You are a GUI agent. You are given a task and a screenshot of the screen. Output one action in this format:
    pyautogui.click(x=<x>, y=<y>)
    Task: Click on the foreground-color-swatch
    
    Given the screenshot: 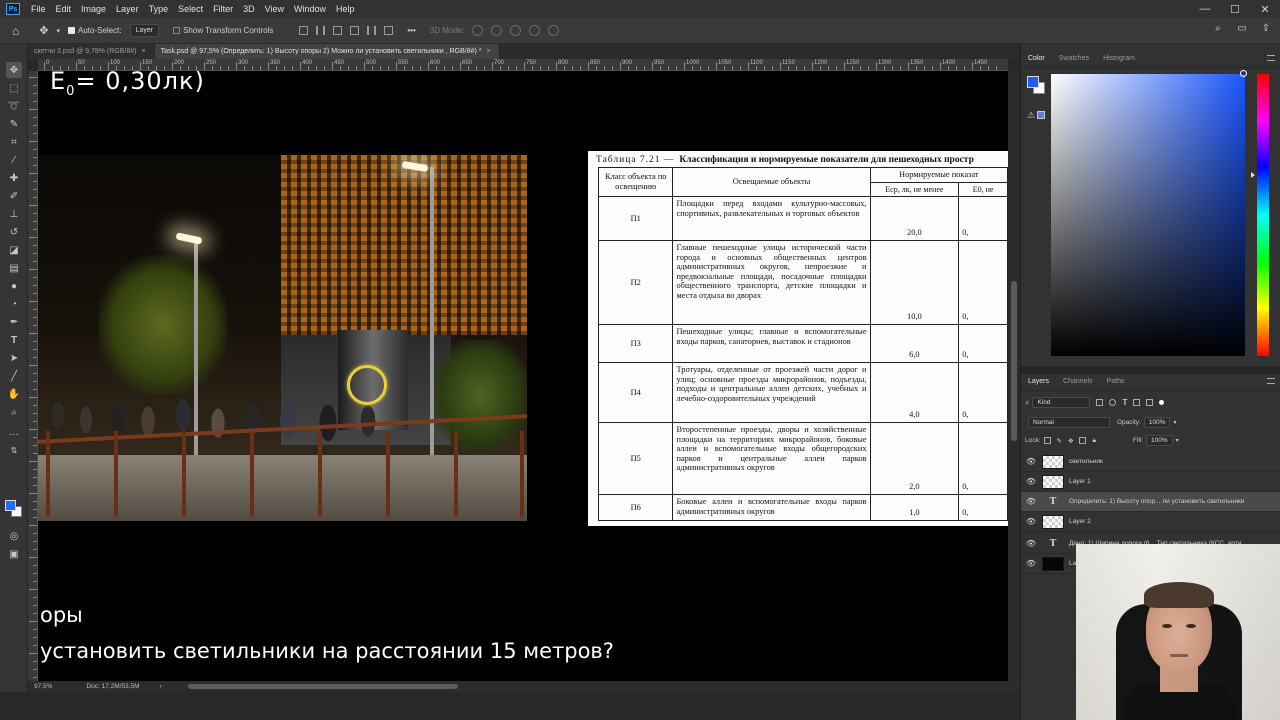 What is the action you would take?
    pyautogui.click(x=10, y=505)
    